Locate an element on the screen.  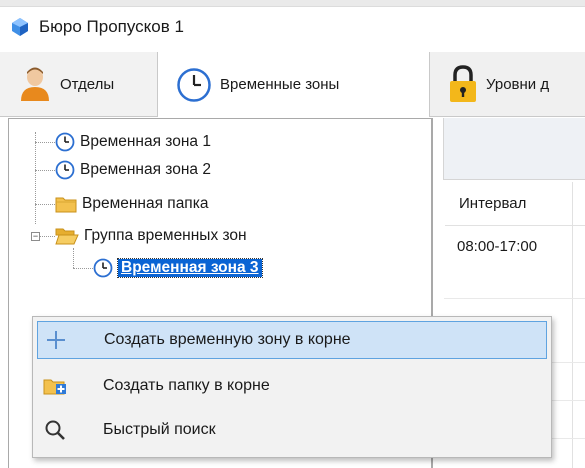
menu-item-create-folder: Создать папку в корне is located at coordinates (292, 386).